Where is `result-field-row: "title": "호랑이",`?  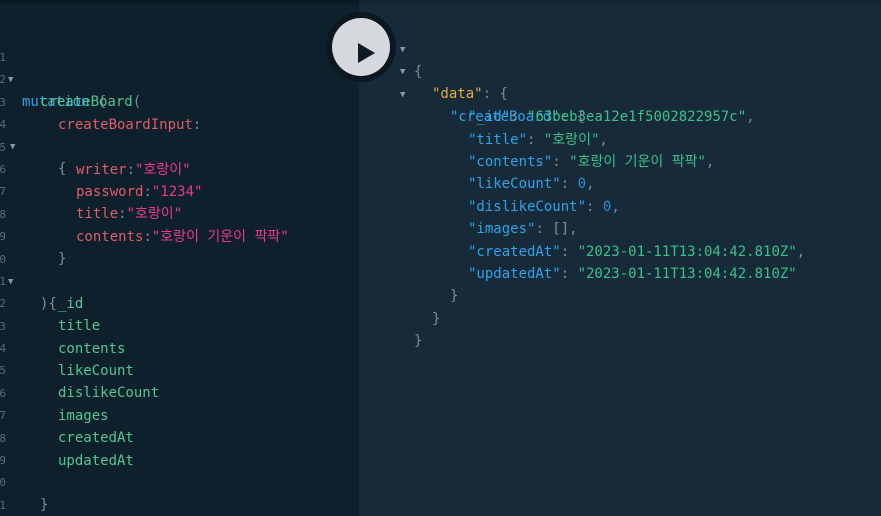
result-field-row: "title": "호랑이", is located at coordinates (483, 127).